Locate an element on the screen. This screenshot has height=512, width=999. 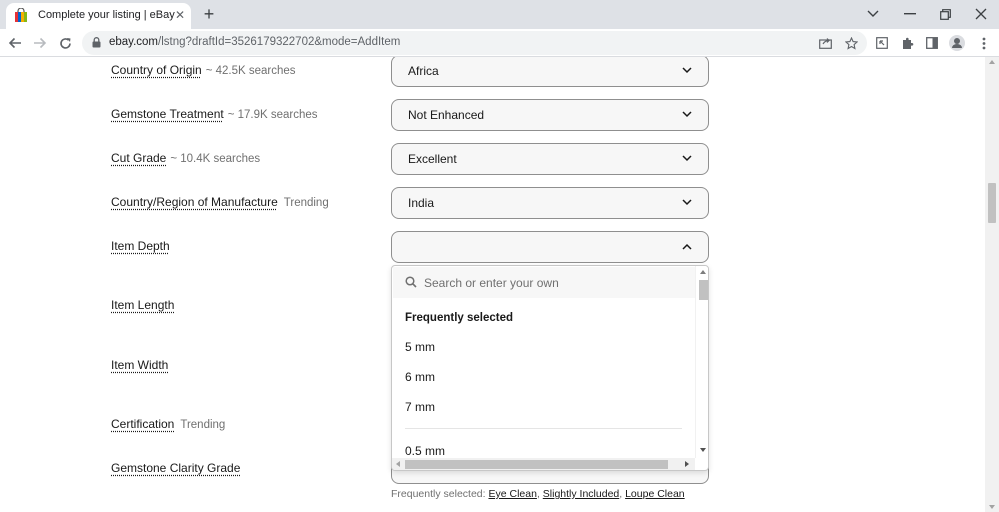
share-icon is located at coordinates (825, 43).